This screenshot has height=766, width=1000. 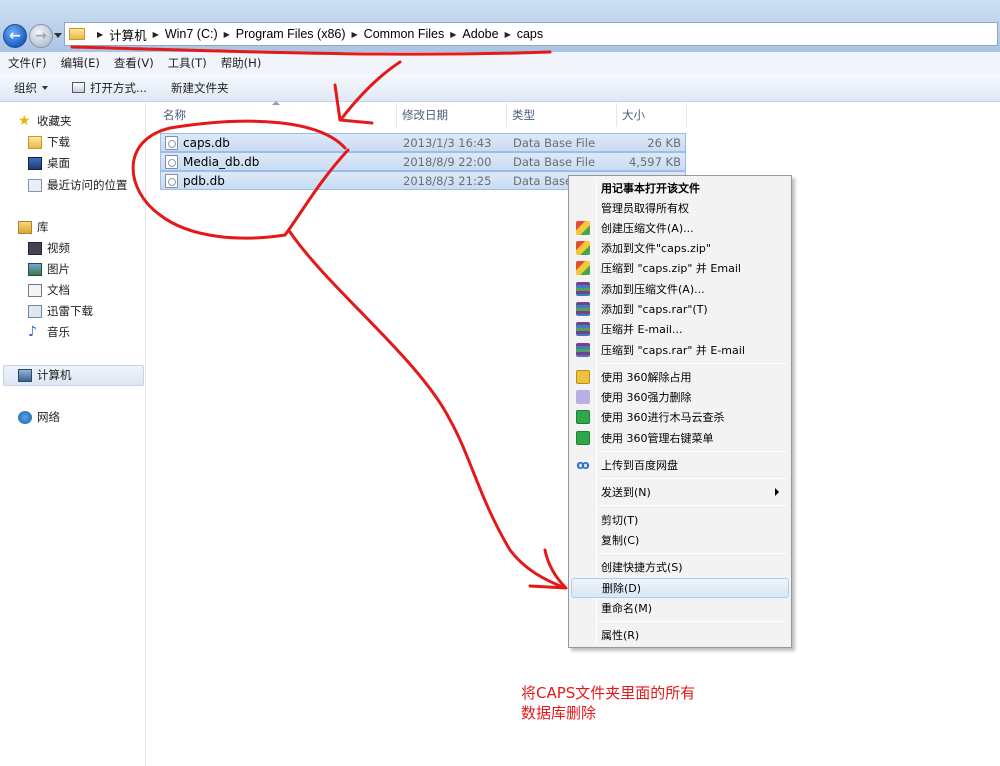 What do you see at coordinates (452, 115) in the screenshot?
I see `column-header-modified: 修改日期` at bounding box center [452, 115].